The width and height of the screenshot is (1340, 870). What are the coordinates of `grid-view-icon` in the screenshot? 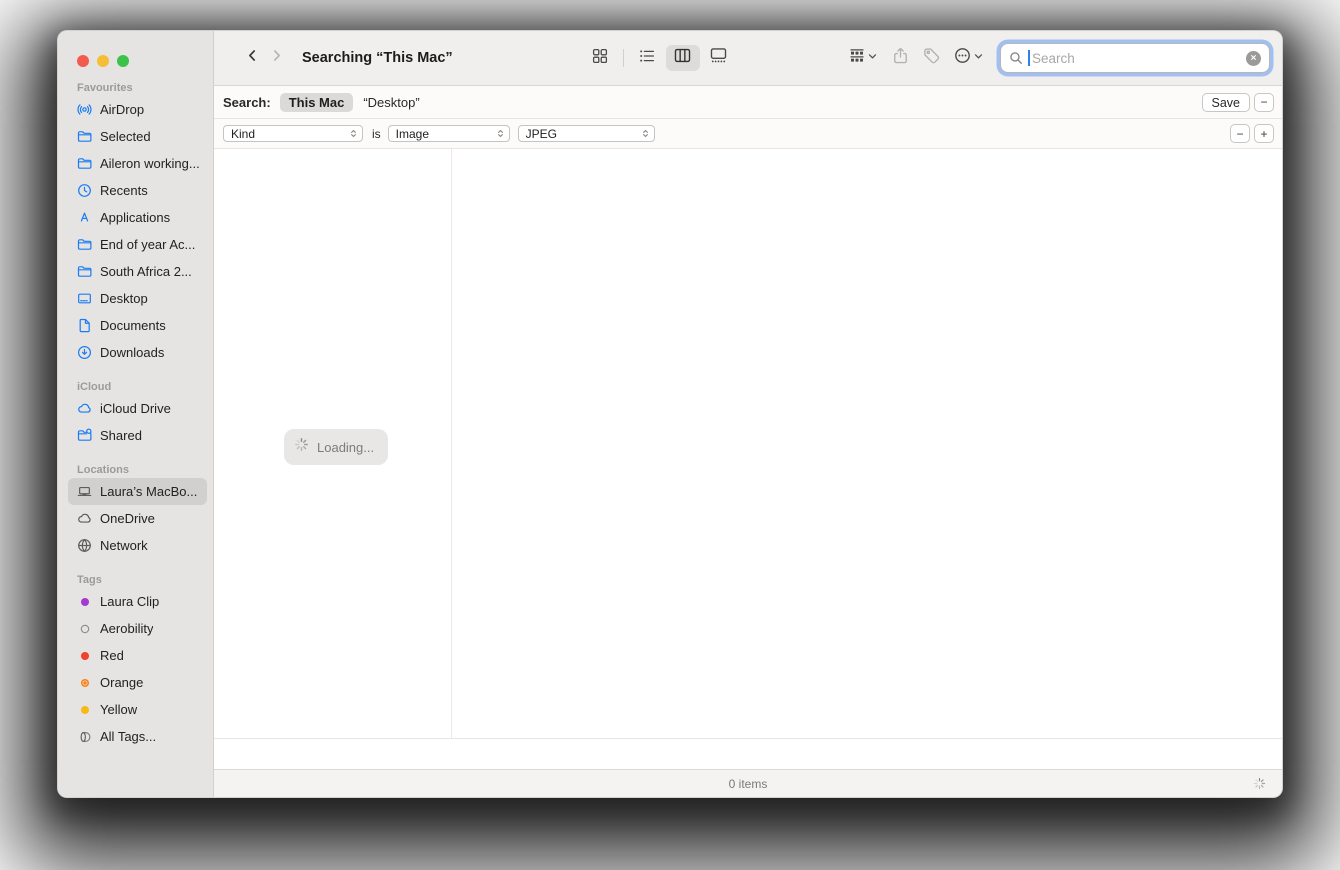 It's located at (600, 58).